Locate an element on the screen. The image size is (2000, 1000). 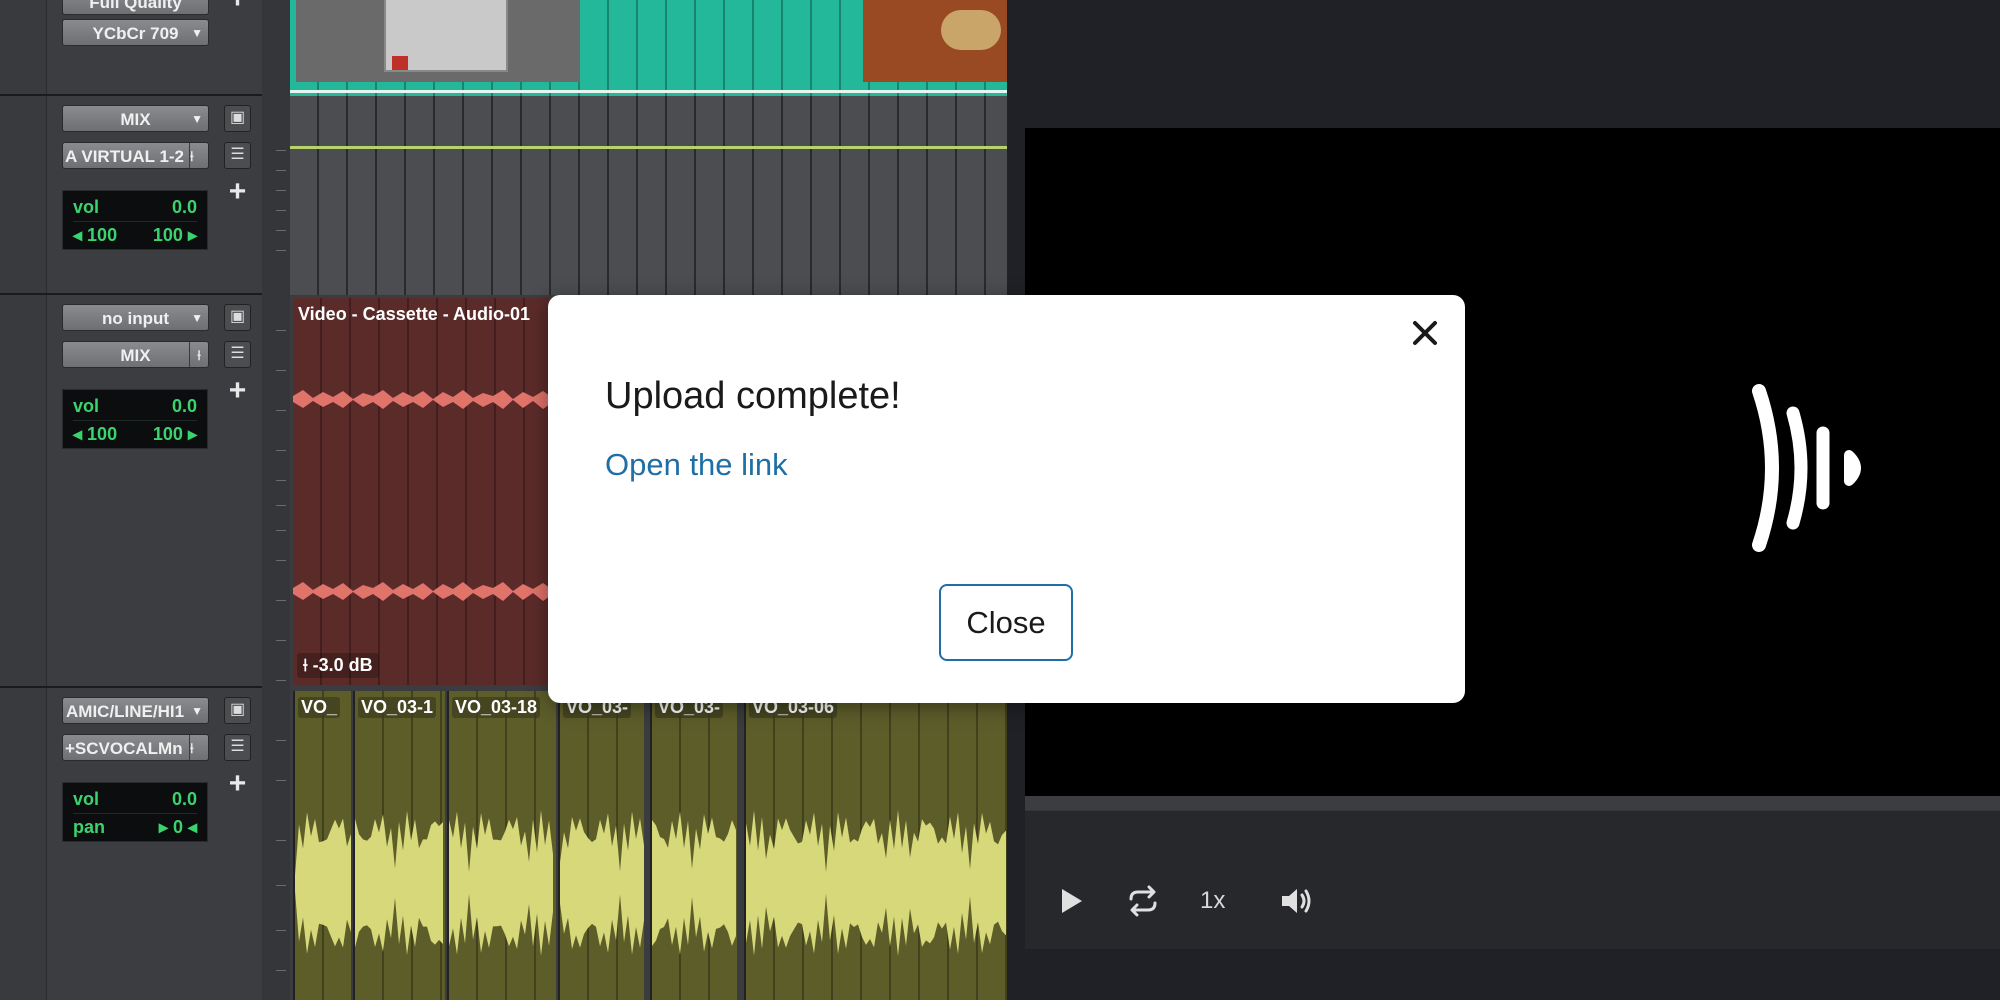
volume-pan-display: vol 0.0 pan ▸ 0 ◂ is located at coordinates (135, 812).